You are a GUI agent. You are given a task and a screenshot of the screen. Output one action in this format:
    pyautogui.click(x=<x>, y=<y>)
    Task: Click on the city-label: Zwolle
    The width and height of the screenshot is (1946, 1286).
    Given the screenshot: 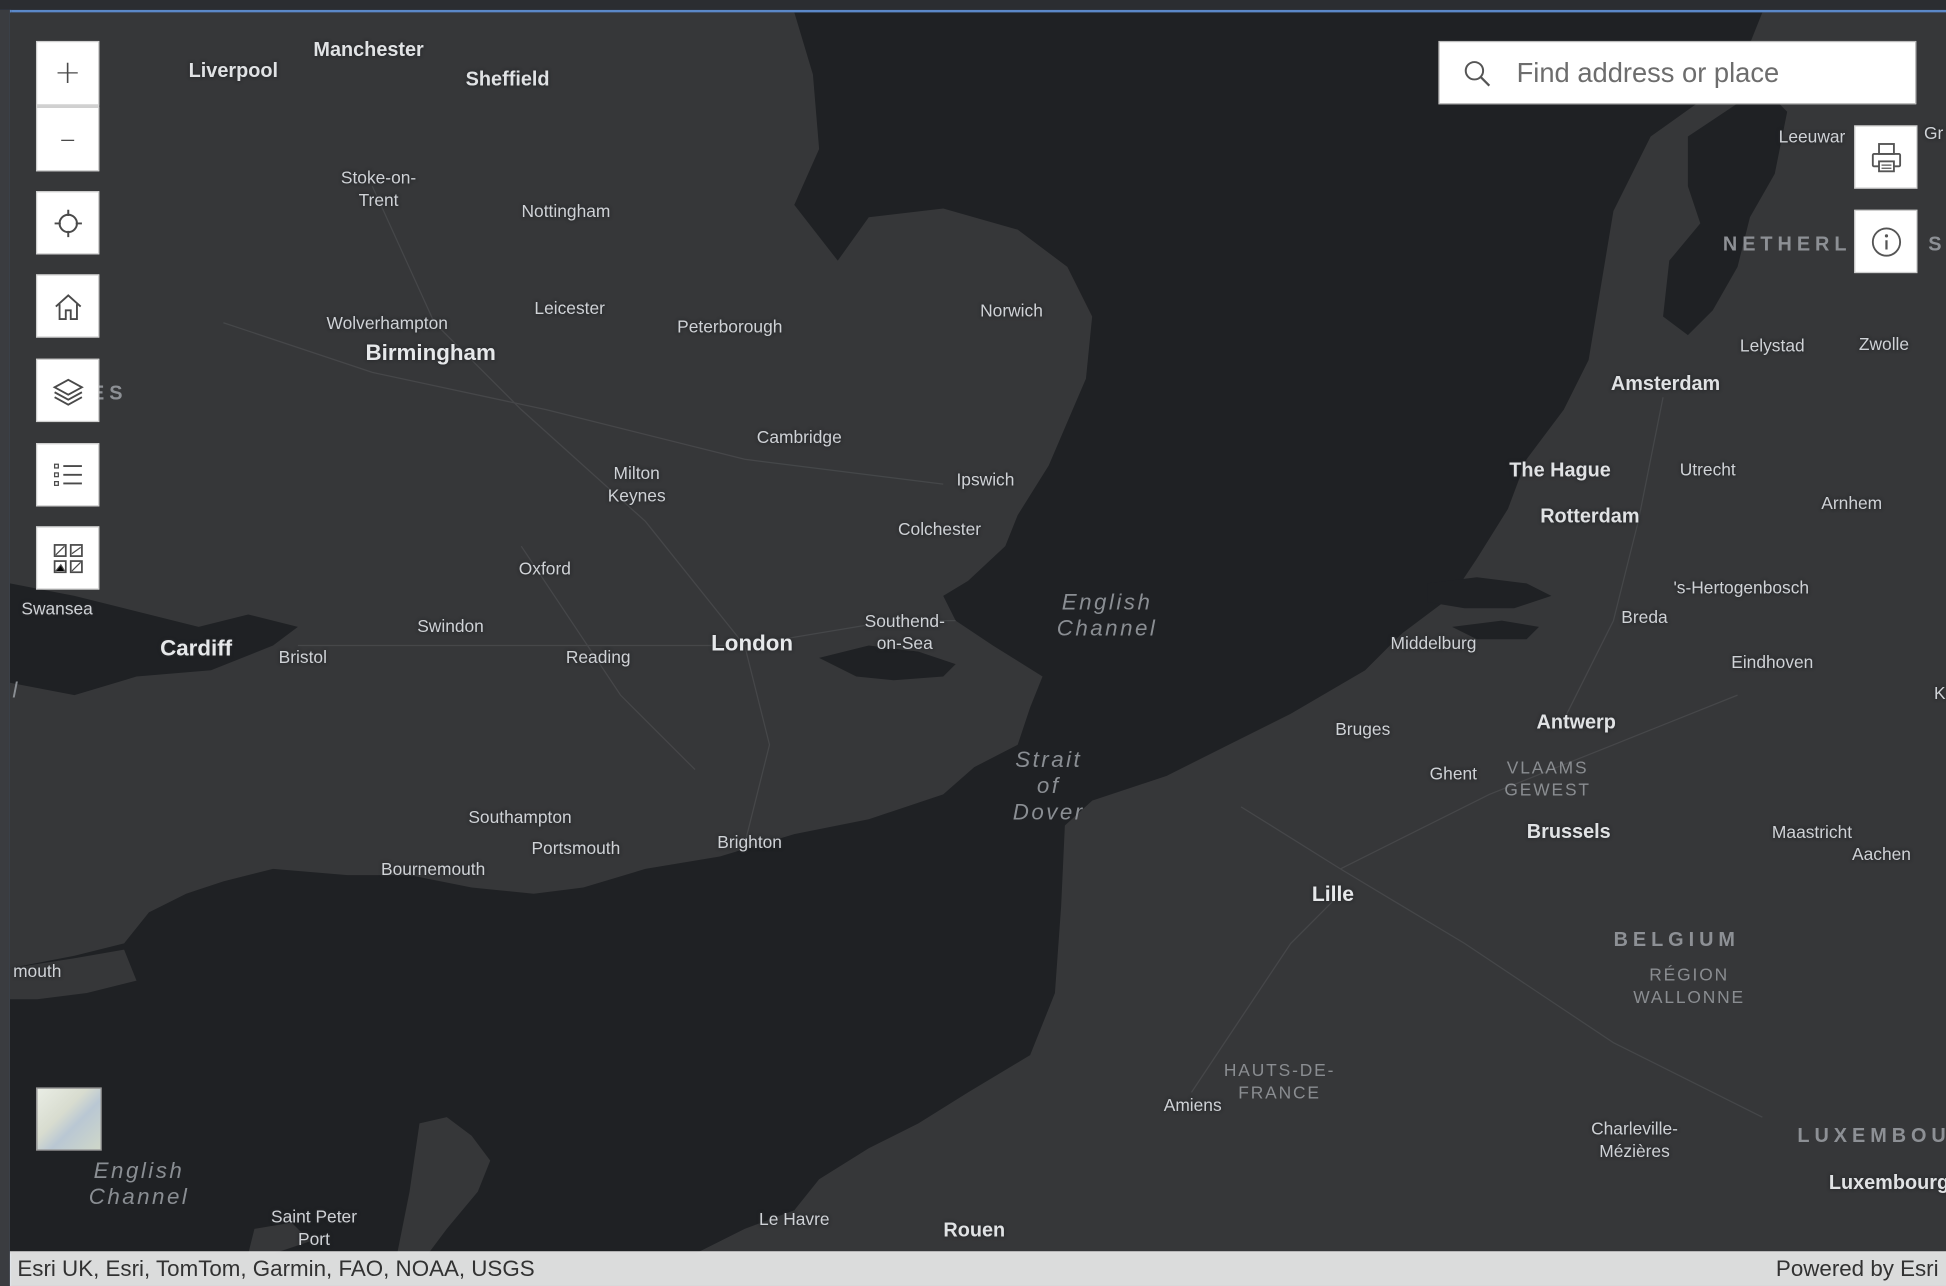 What is the action you would take?
    pyautogui.click(x=1884, y=343)
    